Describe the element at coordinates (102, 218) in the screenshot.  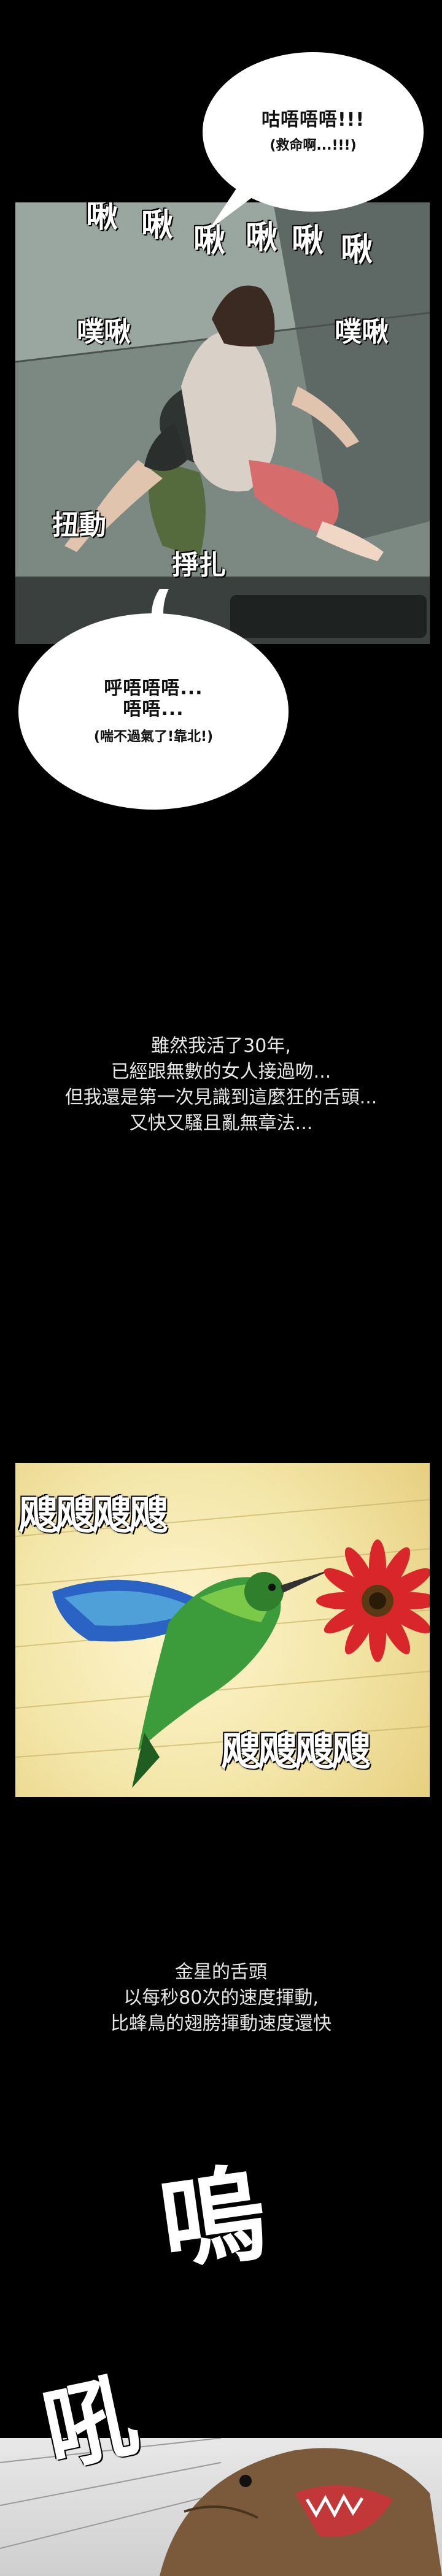
I see `sfx-kiss-1: 啾` at that location.